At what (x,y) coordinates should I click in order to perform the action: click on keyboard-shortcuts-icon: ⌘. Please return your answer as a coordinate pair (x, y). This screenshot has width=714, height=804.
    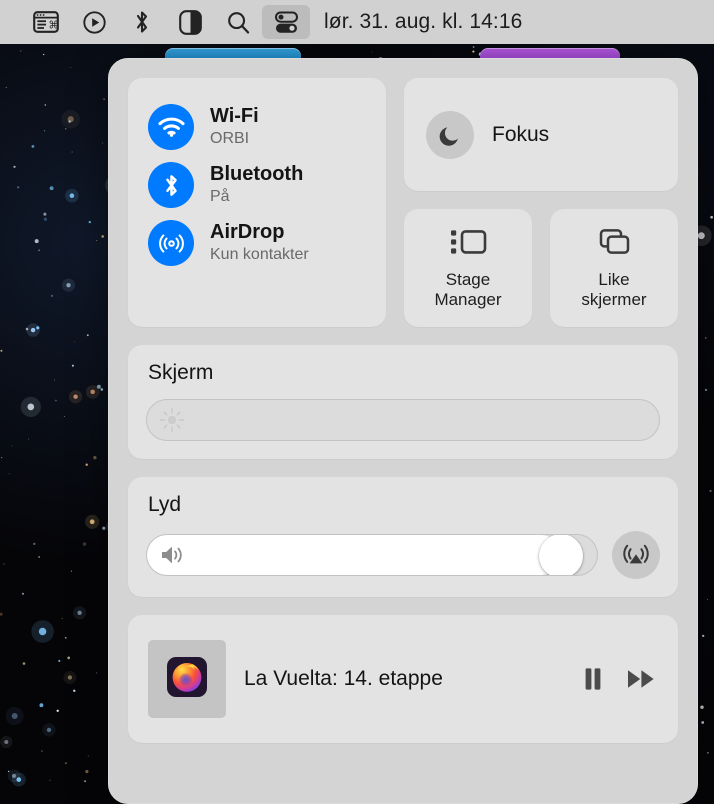
    Looking at the image, I should click on (46, 22).